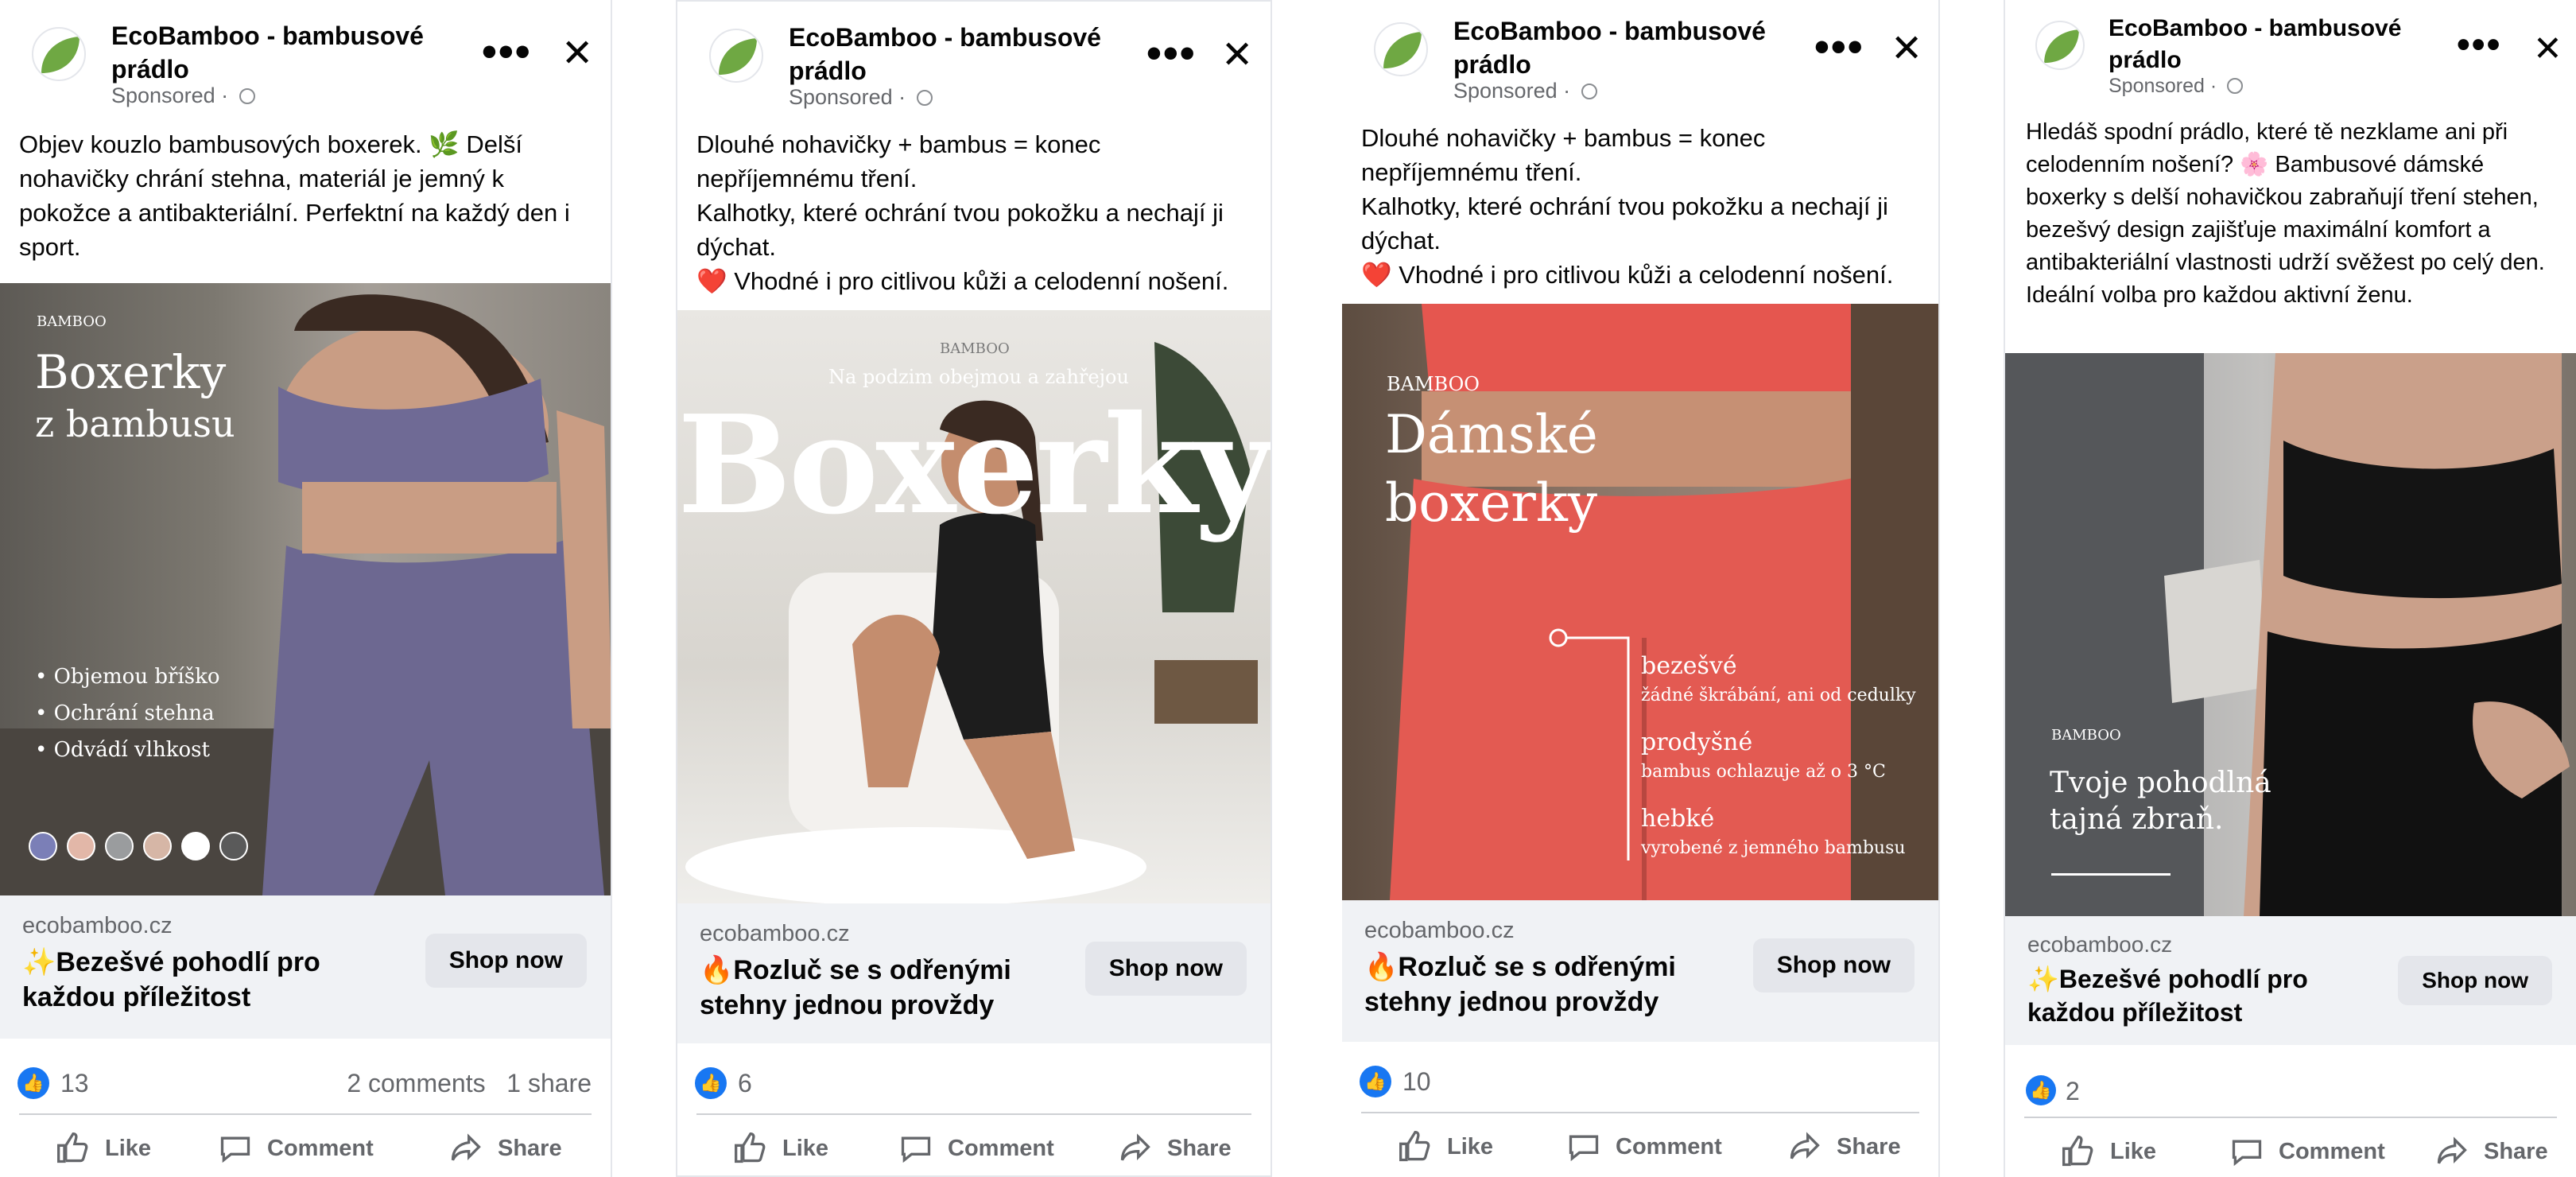  I want to click on feature-bullet-text: Odvádí vlhkost, so click(131, 750).